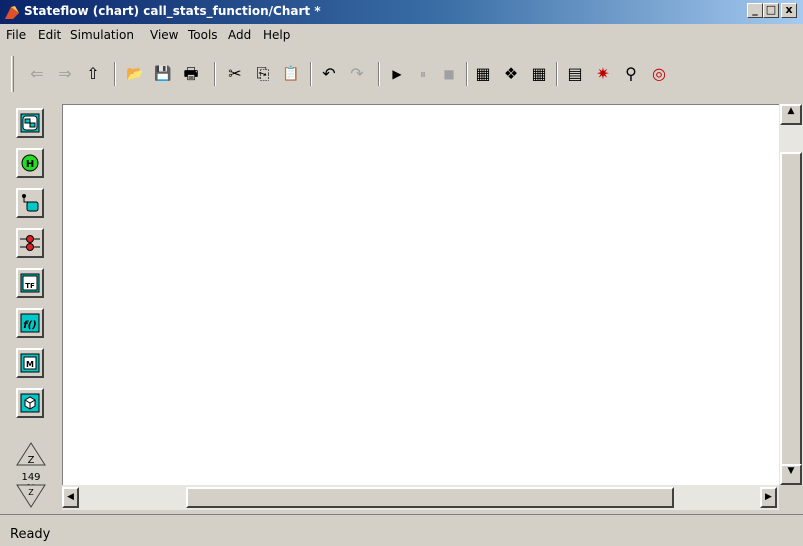 The width and height of the screenshot is (803, 546). Describe the element at coordinates (539, 74) in the screenshot. I see `rebuild-all-icon: ▦` at that location.